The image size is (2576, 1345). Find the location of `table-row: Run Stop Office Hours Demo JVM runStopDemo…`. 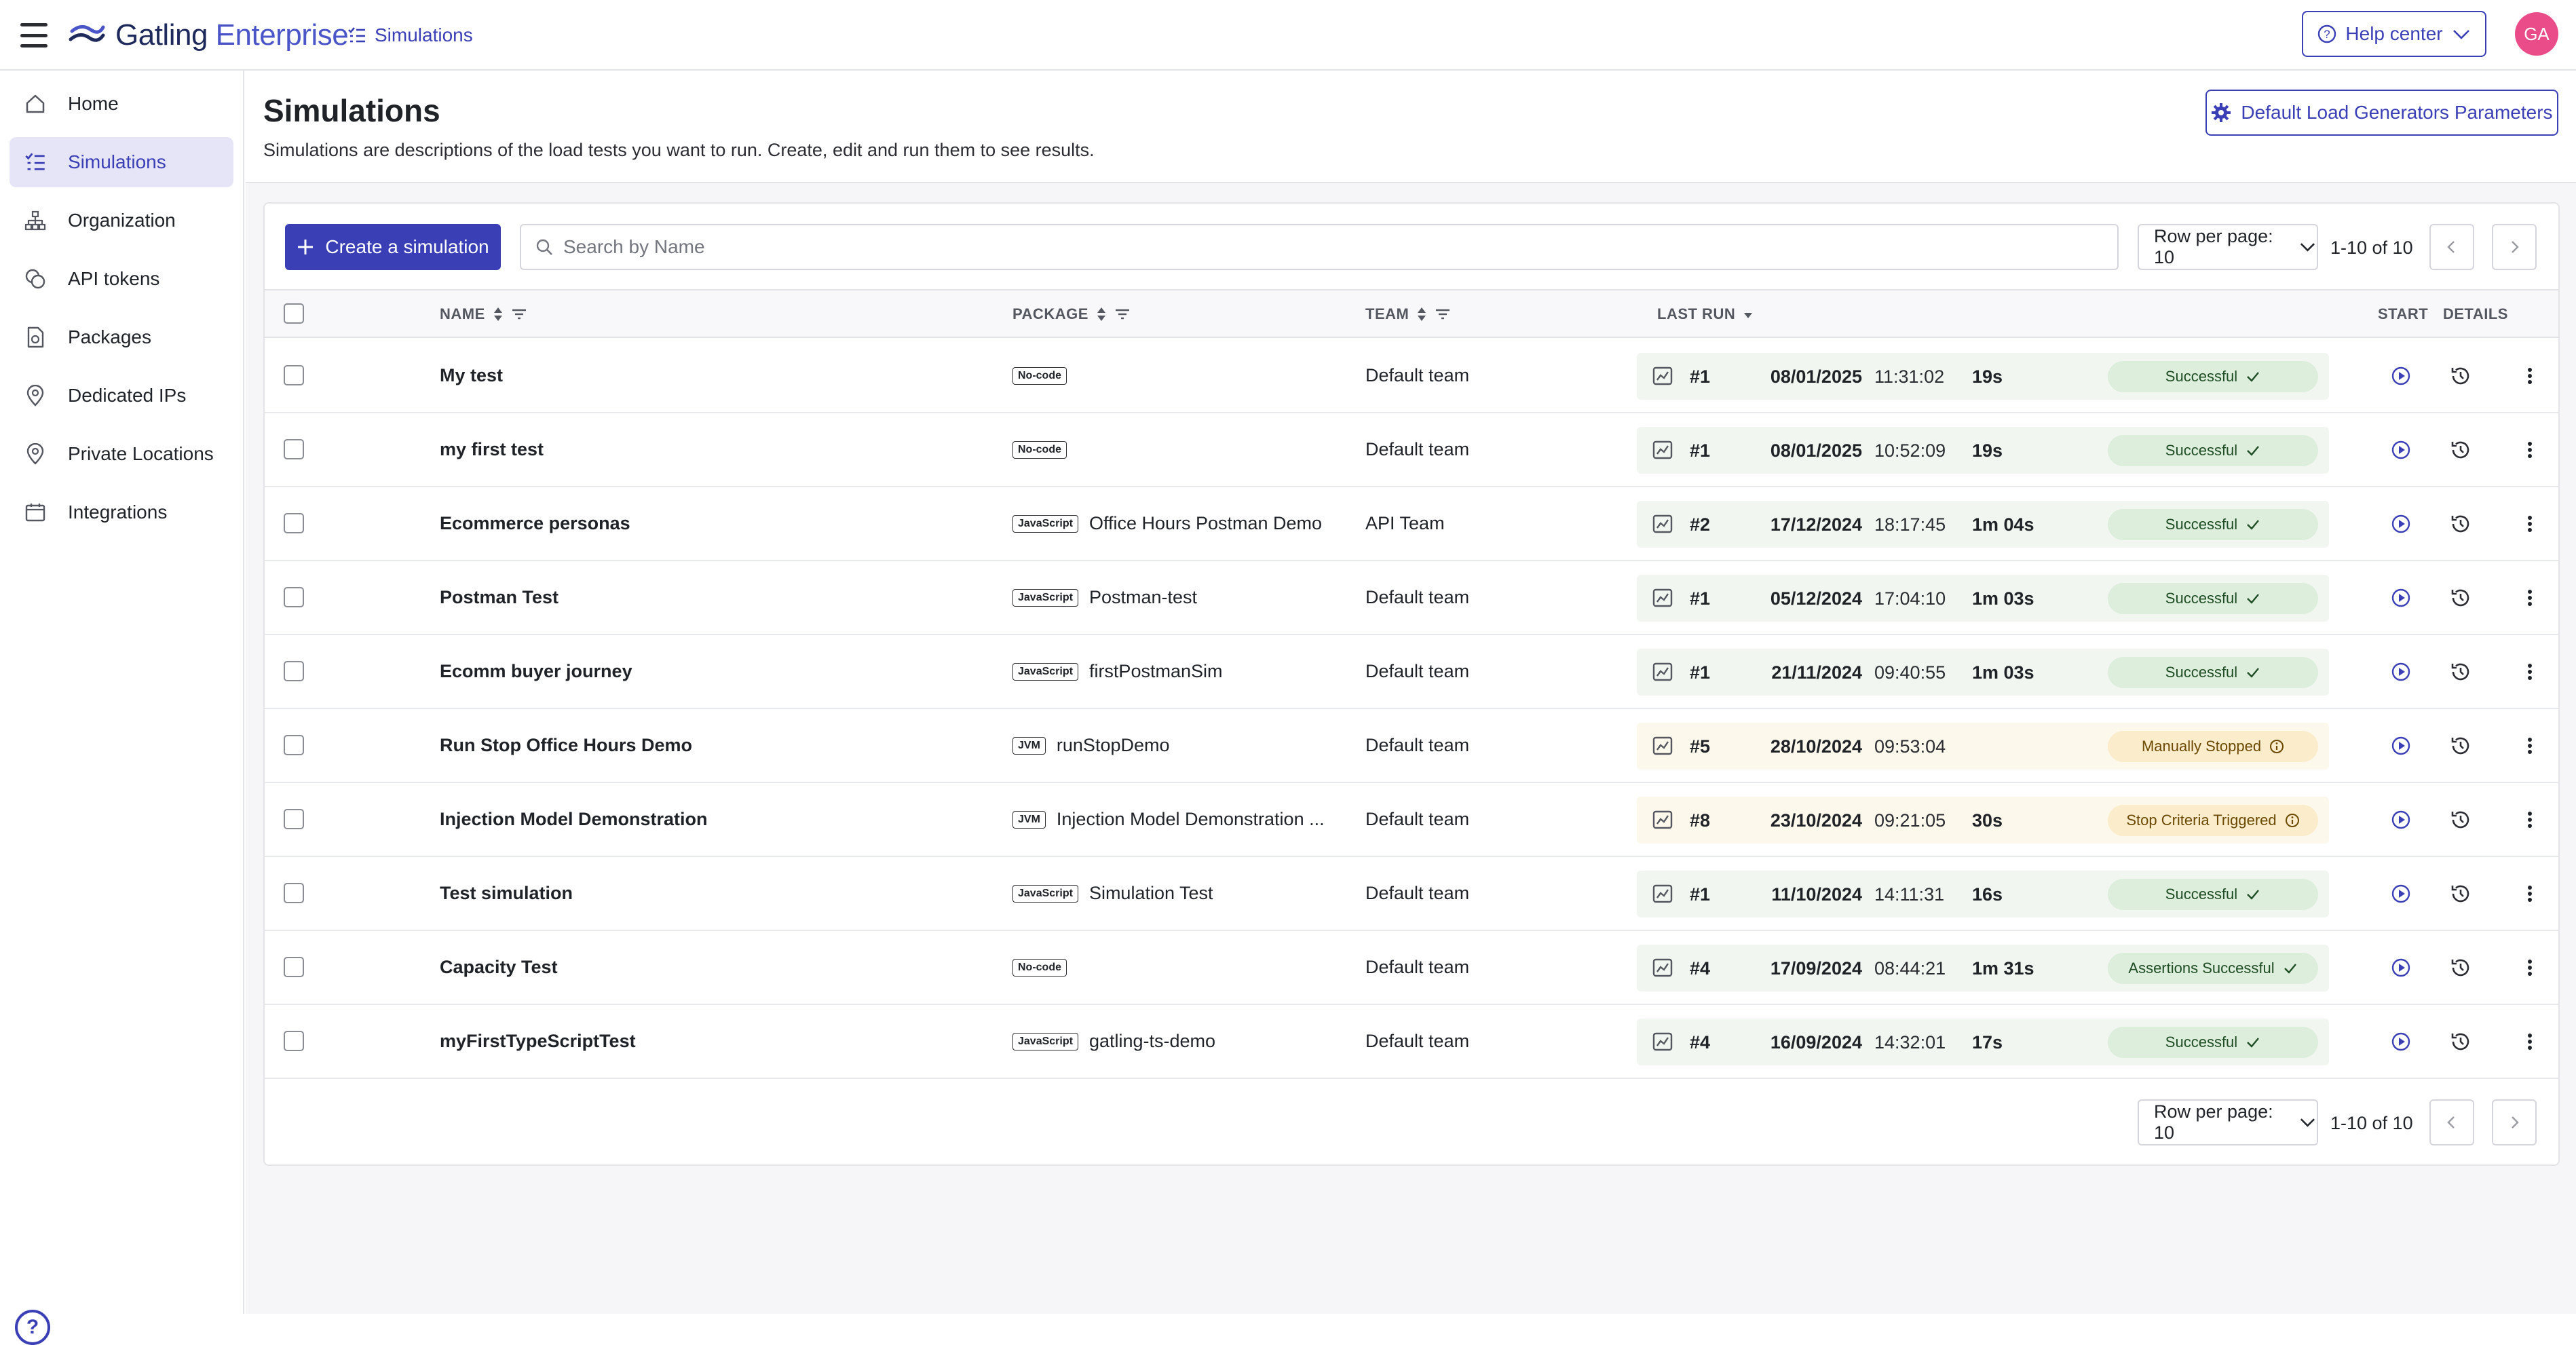

table-row: Run Stop Office Hours Demo JVM runStopDemo… is located at coordinates (1411, 746).